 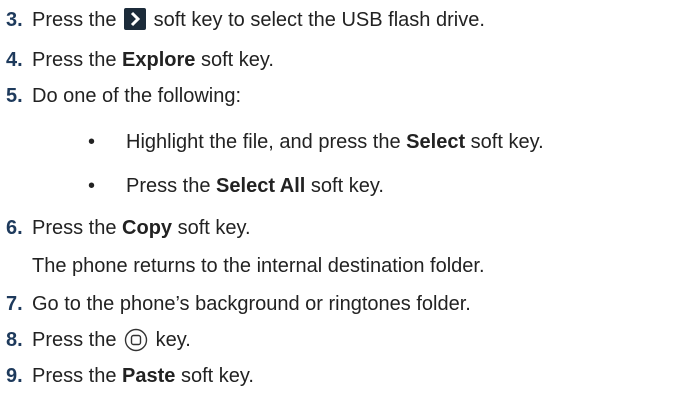 I want to click on softkey-name: Select, so click(x=436, y=142).